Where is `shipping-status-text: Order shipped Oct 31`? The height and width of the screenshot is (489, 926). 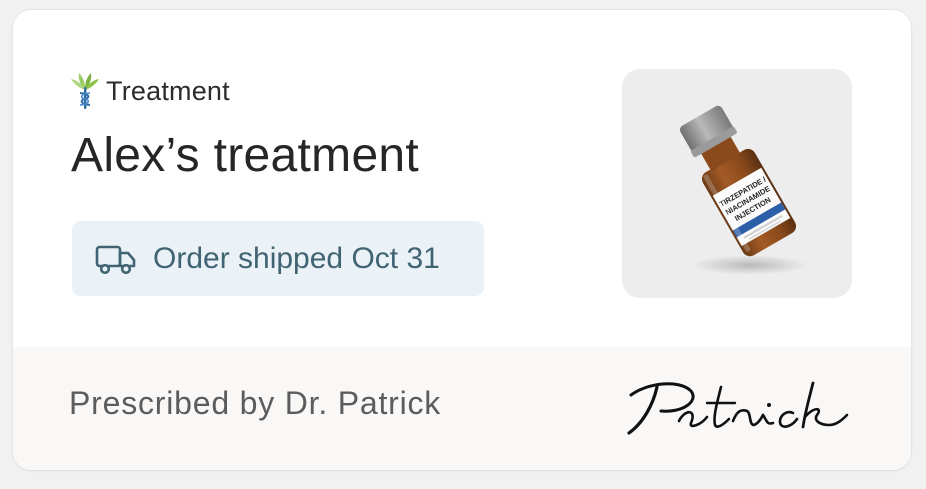
shipping-status-text: Order shipped Oct 31 is located at coordinates (296, 258).